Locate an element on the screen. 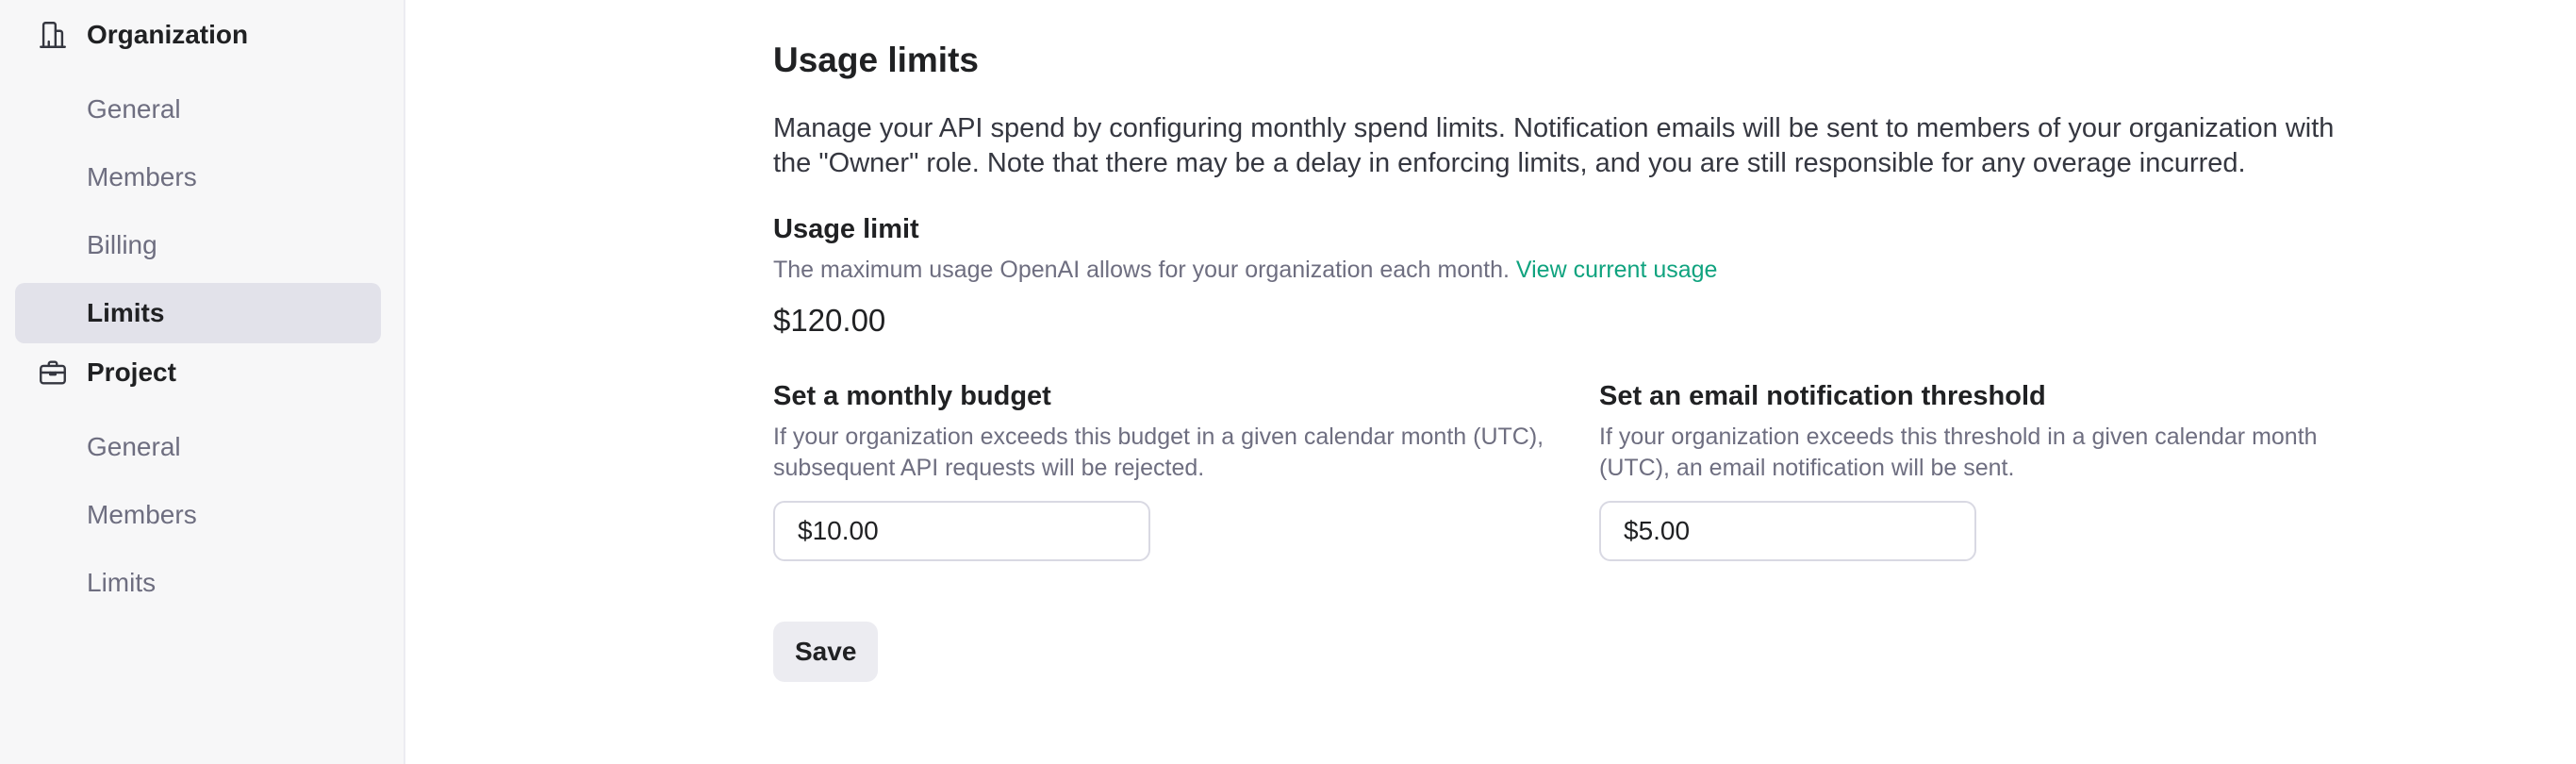 The width and height of the screenshot is (2576, 764). sidebar-item-org-limits: Limits is located at coordinates (198, 313).